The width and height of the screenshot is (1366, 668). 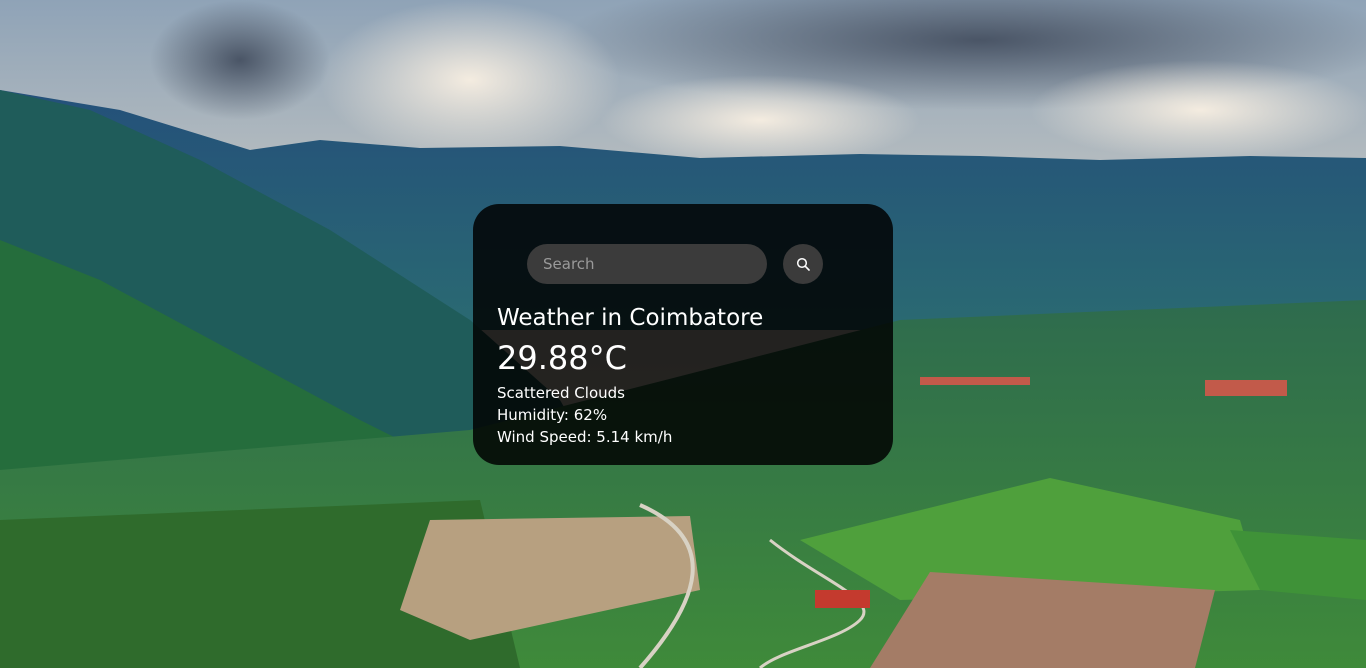 I want to click on search-button, so click(x=803, y=264).